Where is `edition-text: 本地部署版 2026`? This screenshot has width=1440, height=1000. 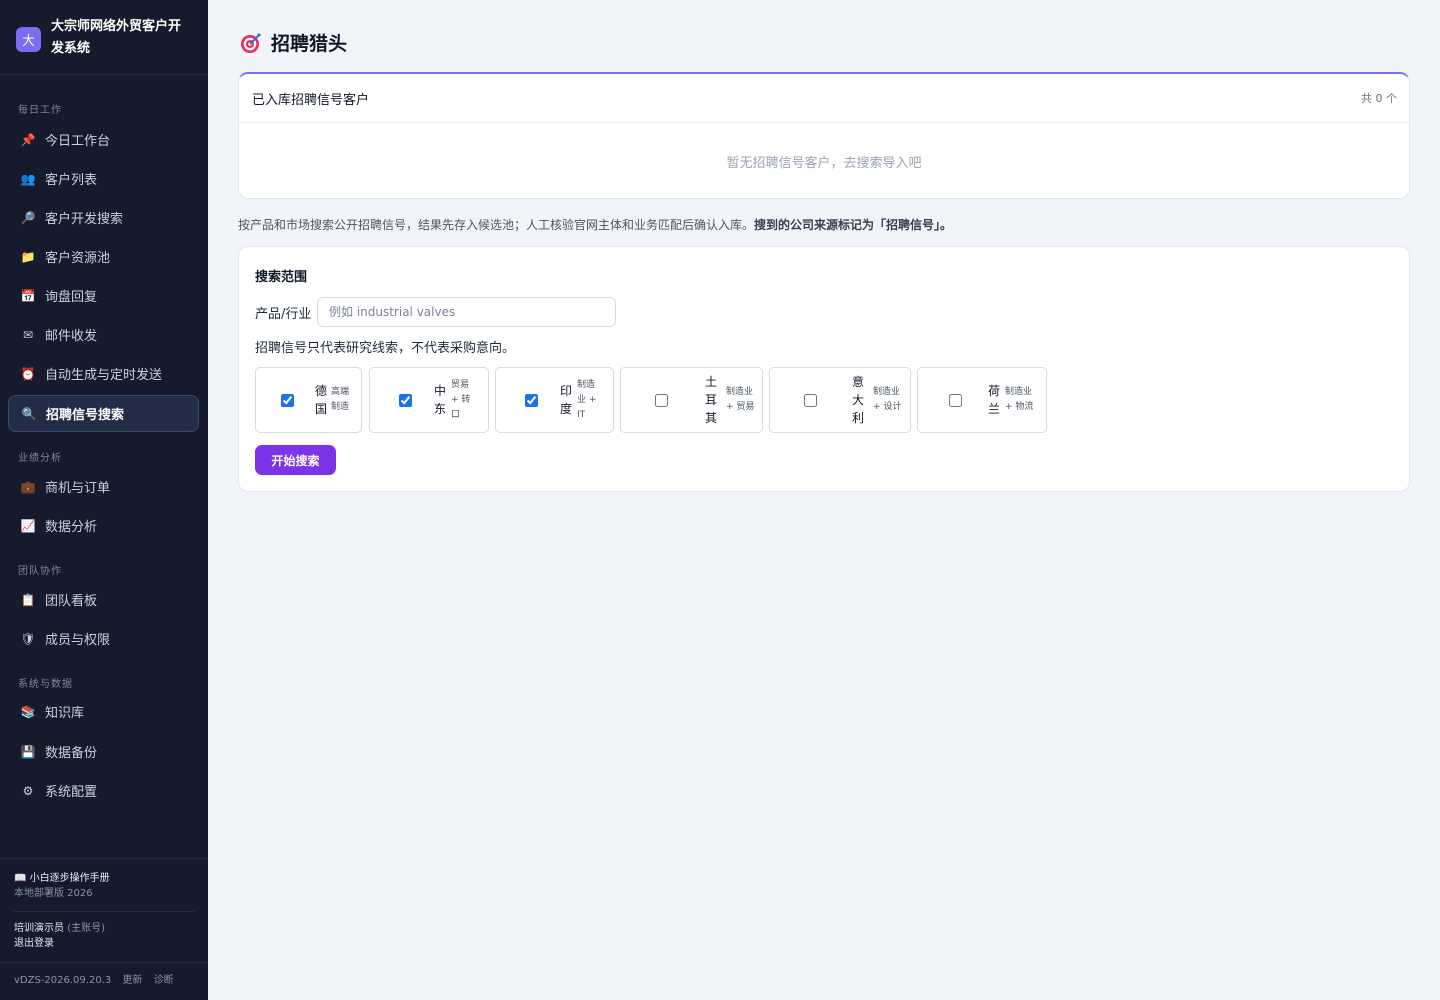 edition-text: 本地部署版 2026 is located at coordinates (53, 893).